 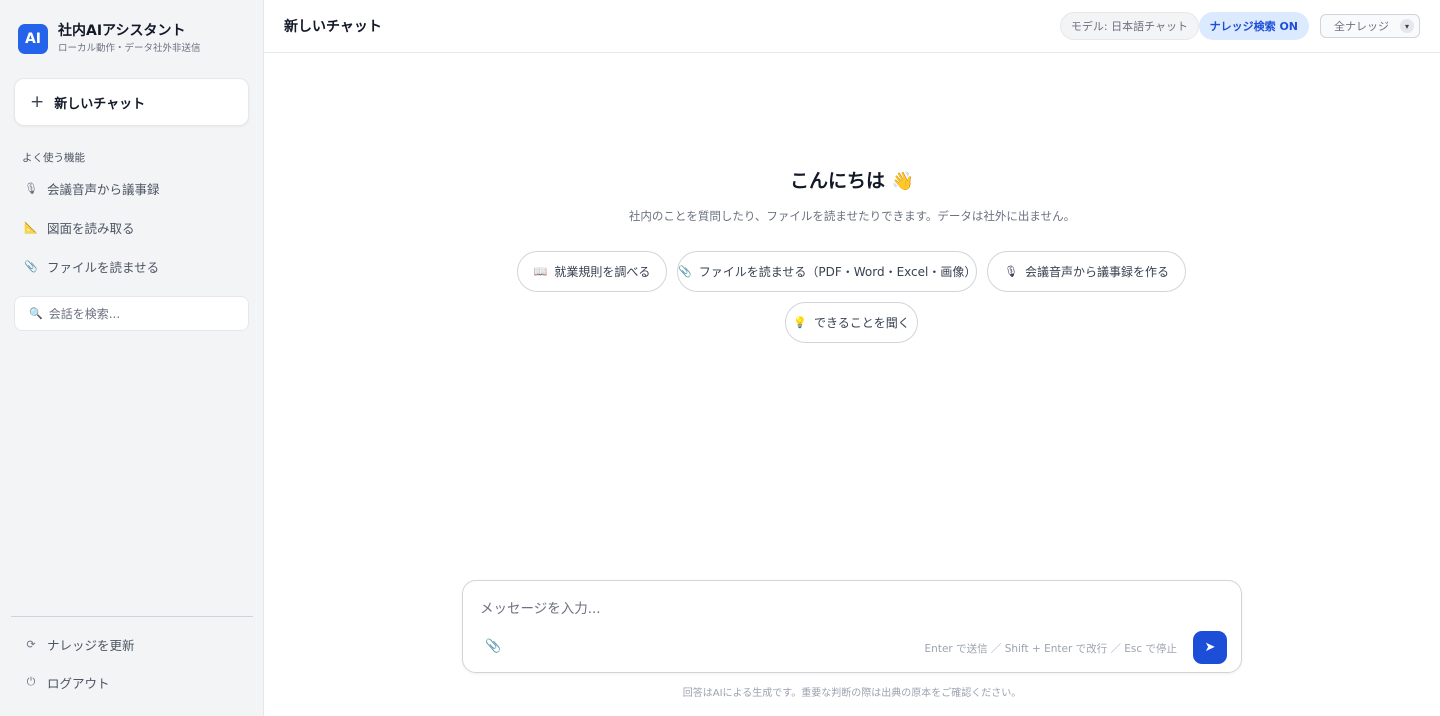 I want to click on suggestion-label: ファイルを読ませる（PDF・Word・Excel・画像）, so click(x=837, y=272).